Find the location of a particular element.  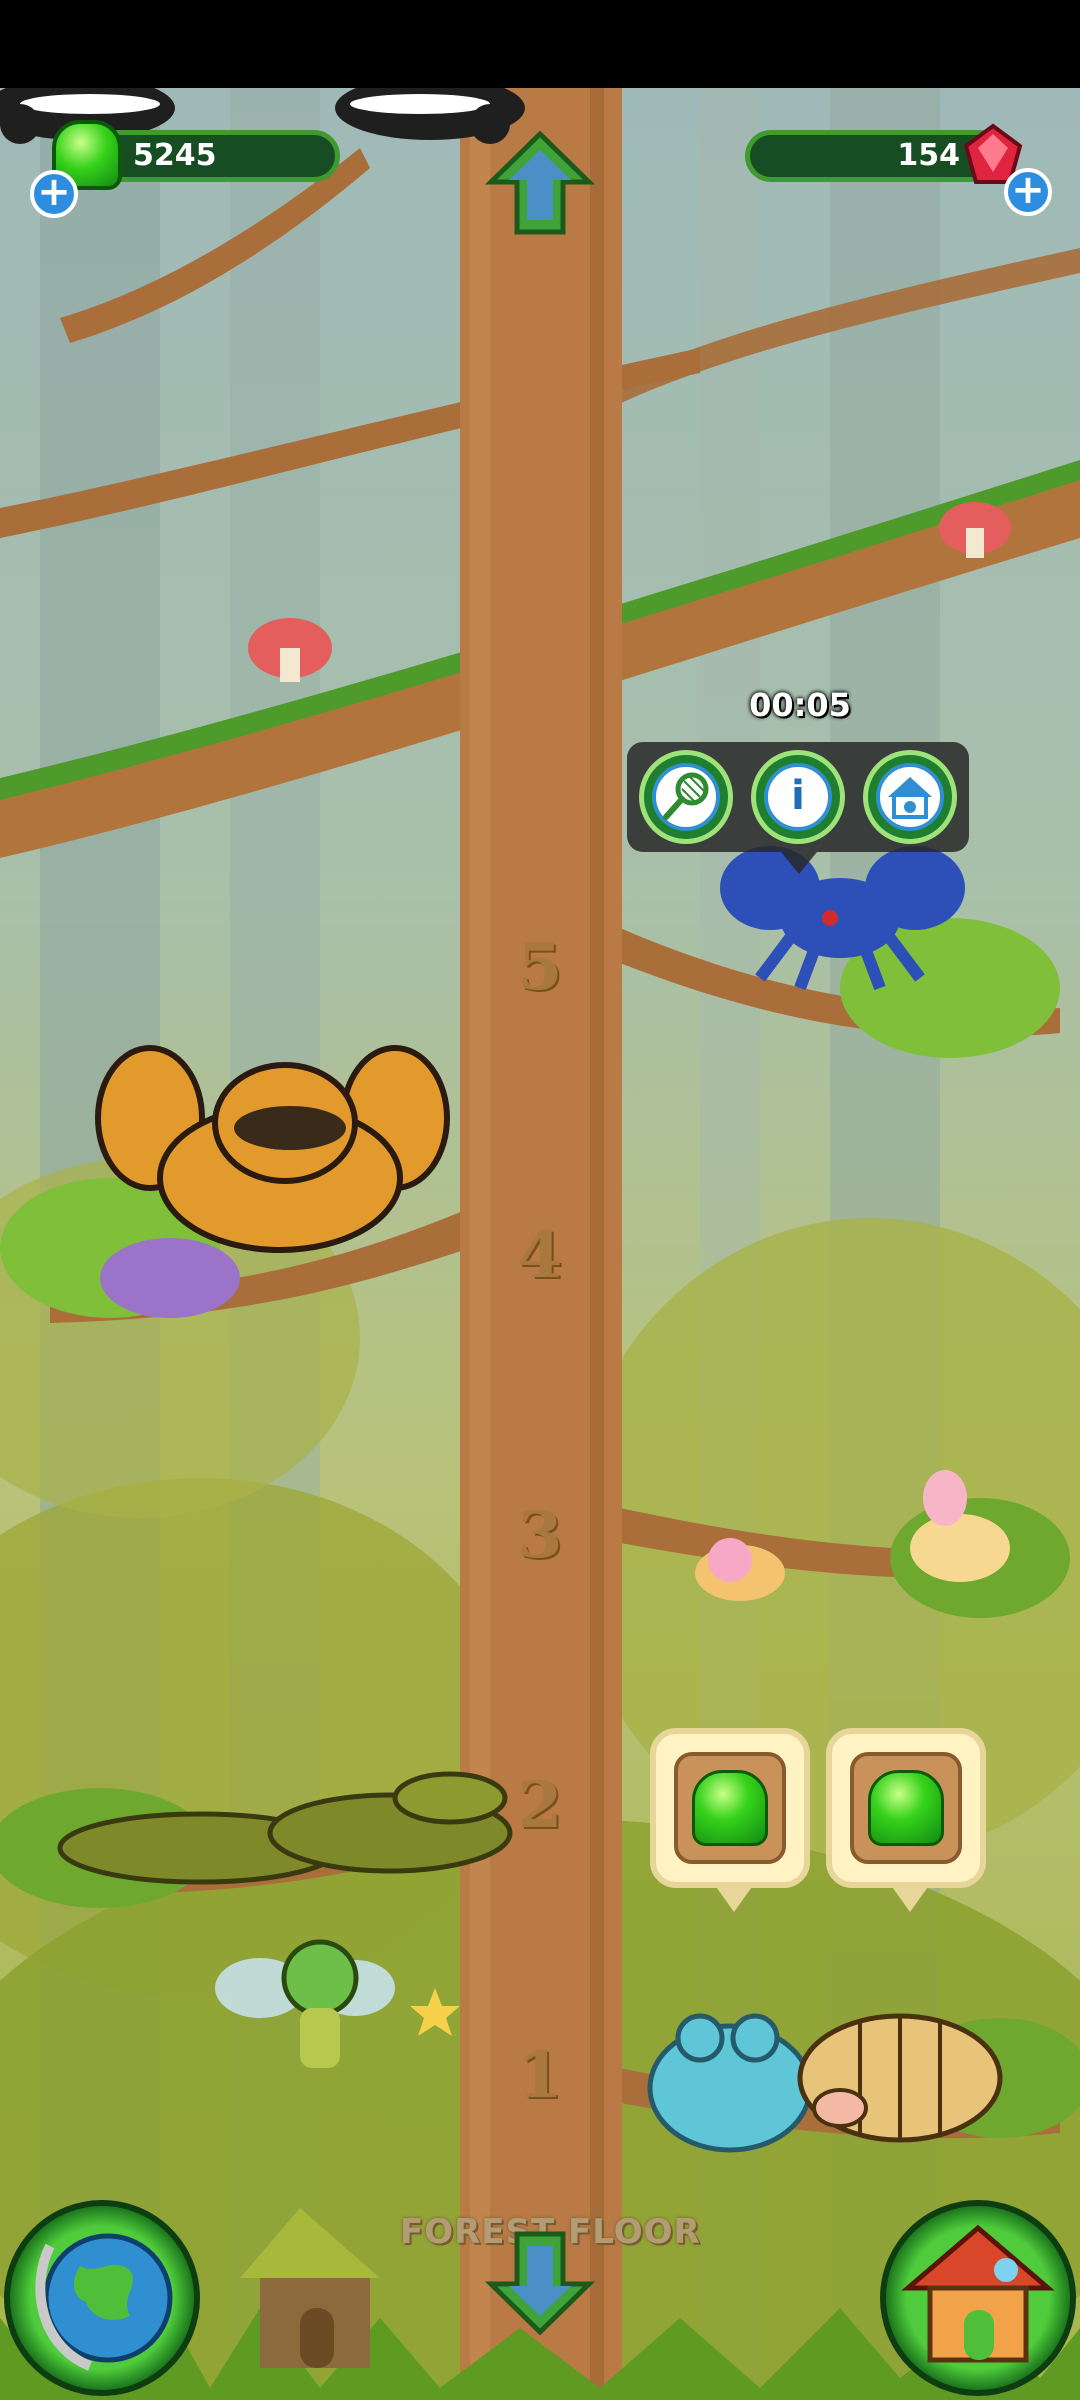

level-5-marker: 5 is located at coordinates (540, 967).